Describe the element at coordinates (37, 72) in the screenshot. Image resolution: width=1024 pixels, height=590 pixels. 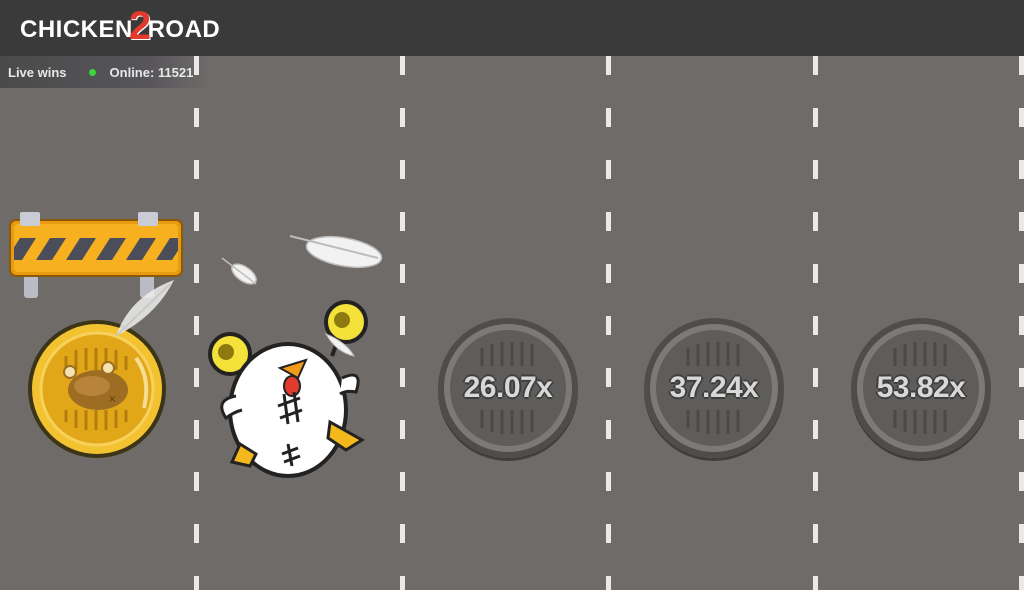
I see `live-wins-button: Live wins` at that location.